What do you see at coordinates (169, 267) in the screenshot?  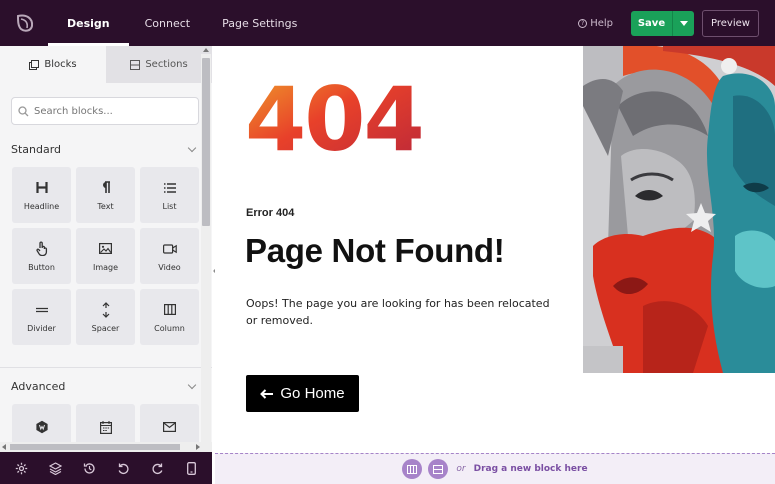 I see `block-label: Video` at bounding box center [169, 267].